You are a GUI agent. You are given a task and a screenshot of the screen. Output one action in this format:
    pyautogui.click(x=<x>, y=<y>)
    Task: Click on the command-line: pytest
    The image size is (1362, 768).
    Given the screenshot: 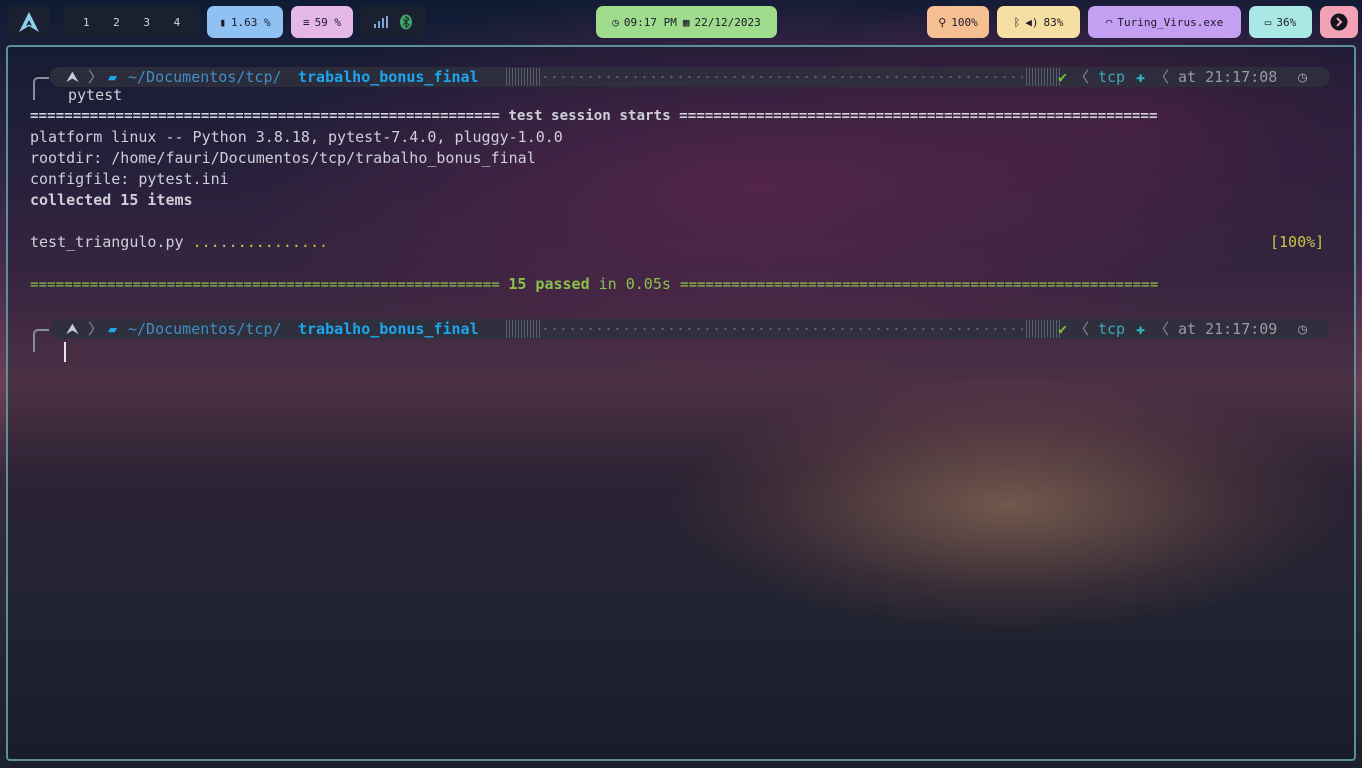 What is the action you would take?
    pyautogui.click(x=95, y=95)
    